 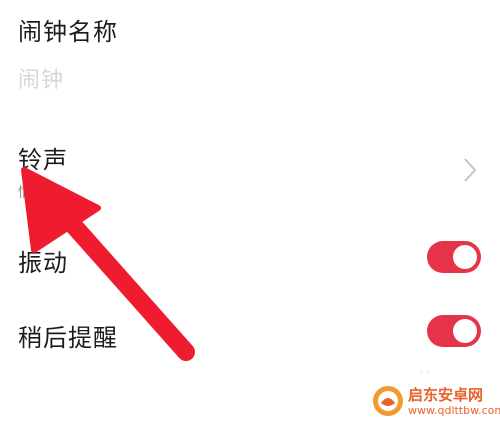 I want to click on alarm-name-label: 闹钟名称, so click(x=68, y=32).